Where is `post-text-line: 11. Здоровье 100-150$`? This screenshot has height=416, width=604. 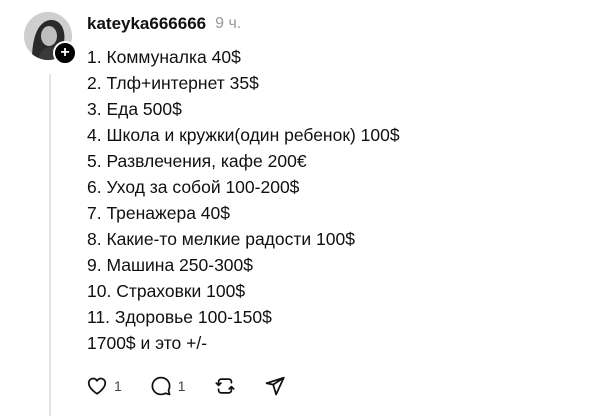 post-text-line: 11. Здоровье 100-150$ is located at coordinates (179, 317).